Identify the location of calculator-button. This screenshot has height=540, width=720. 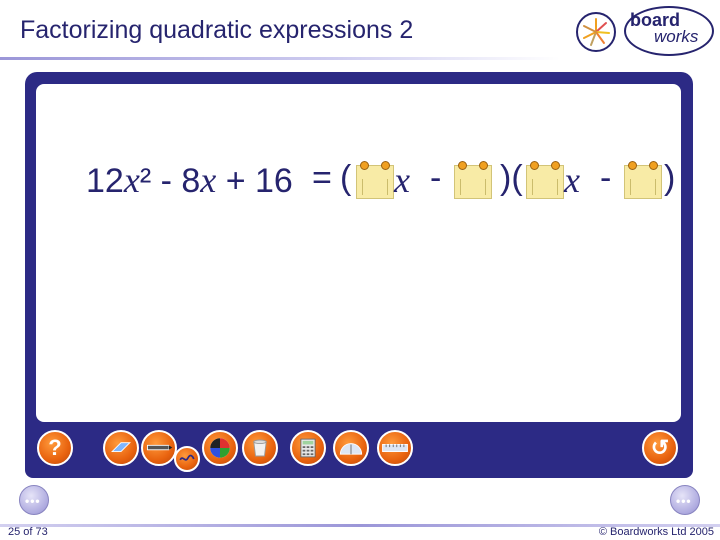
(308, 448).